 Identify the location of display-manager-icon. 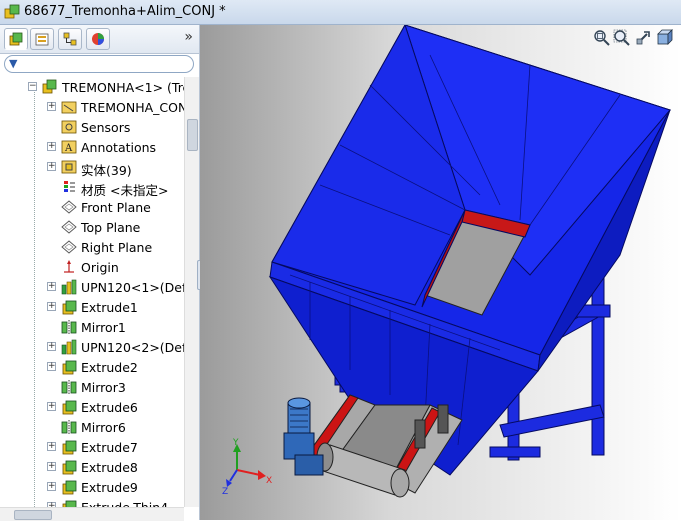
(98, 39).